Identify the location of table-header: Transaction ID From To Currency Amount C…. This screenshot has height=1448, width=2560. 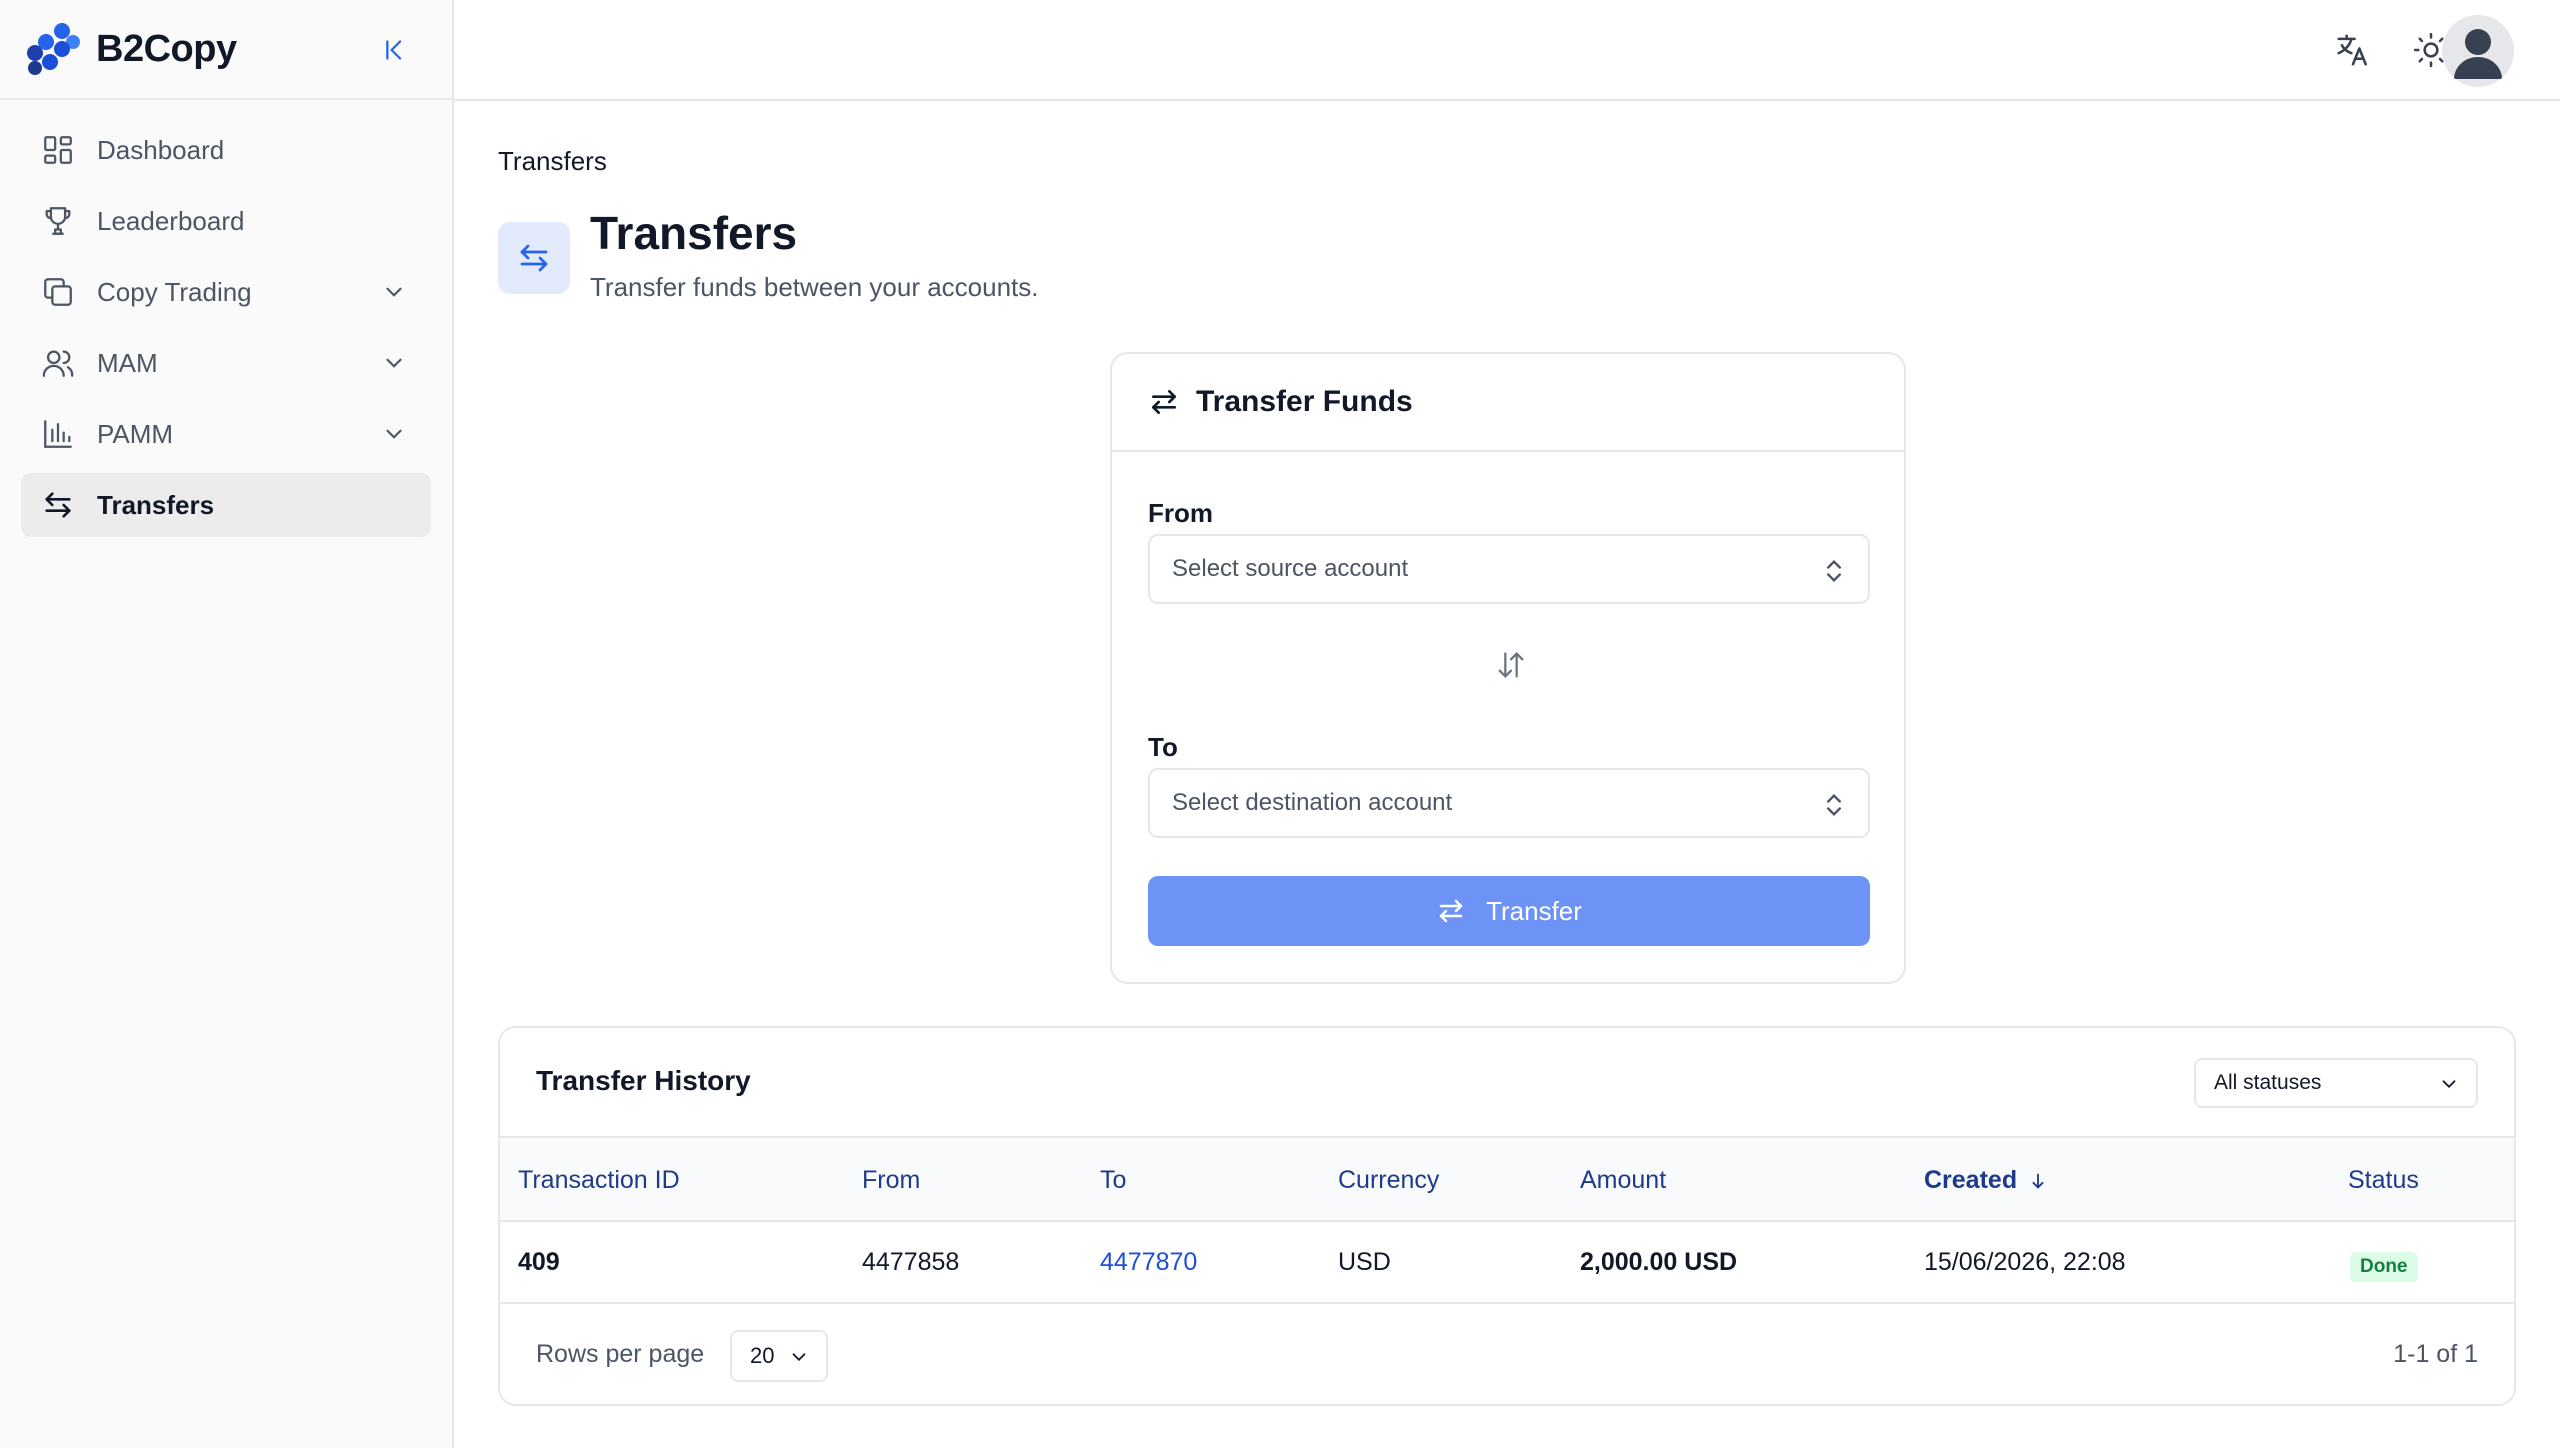
(1507, 1179).